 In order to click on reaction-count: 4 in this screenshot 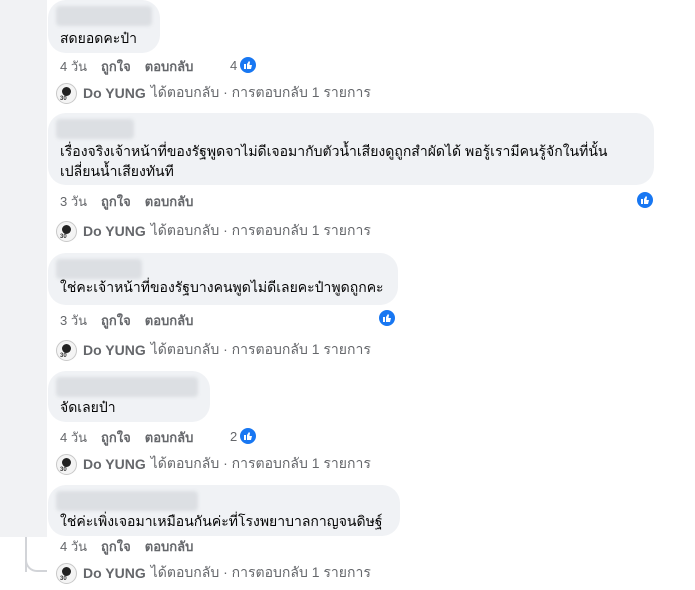, I will do `click(234, 65)`.